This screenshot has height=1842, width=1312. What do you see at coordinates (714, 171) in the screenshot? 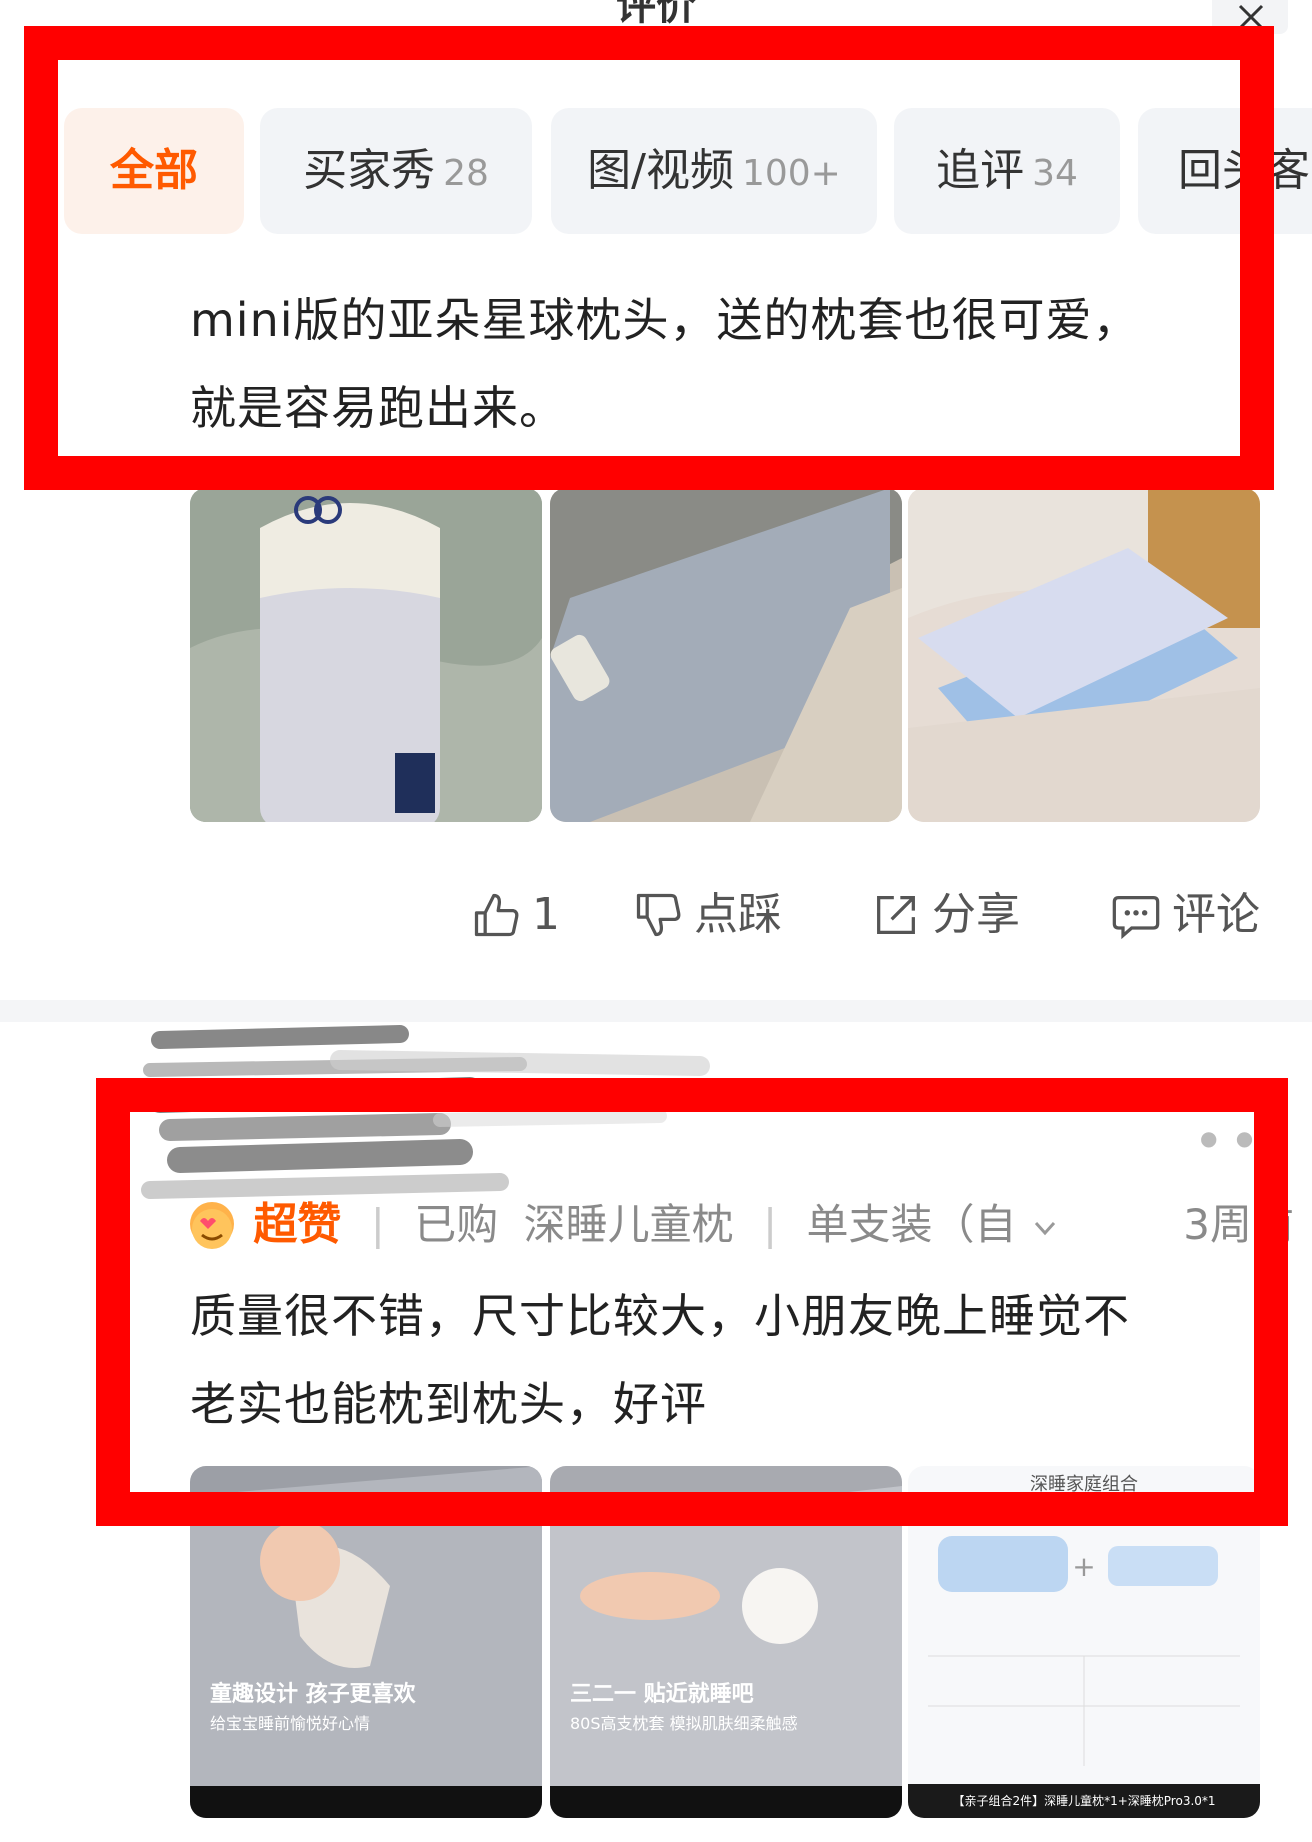
I see `tab-photo-video: 图/视频 100+` at bounding box center [714, 171].